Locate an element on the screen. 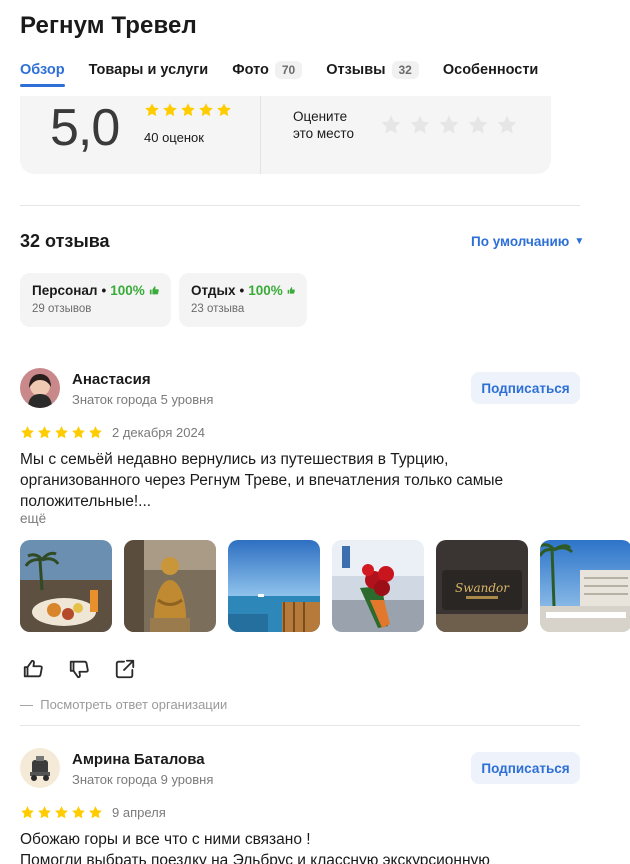  review-divider is located at coordinates (300, 725).